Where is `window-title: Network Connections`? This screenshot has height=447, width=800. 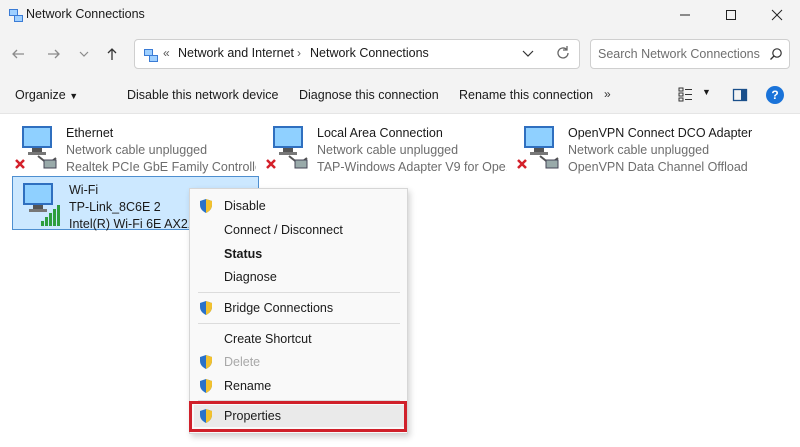
window-title: Network Connections is located at coordinates (85, 14).